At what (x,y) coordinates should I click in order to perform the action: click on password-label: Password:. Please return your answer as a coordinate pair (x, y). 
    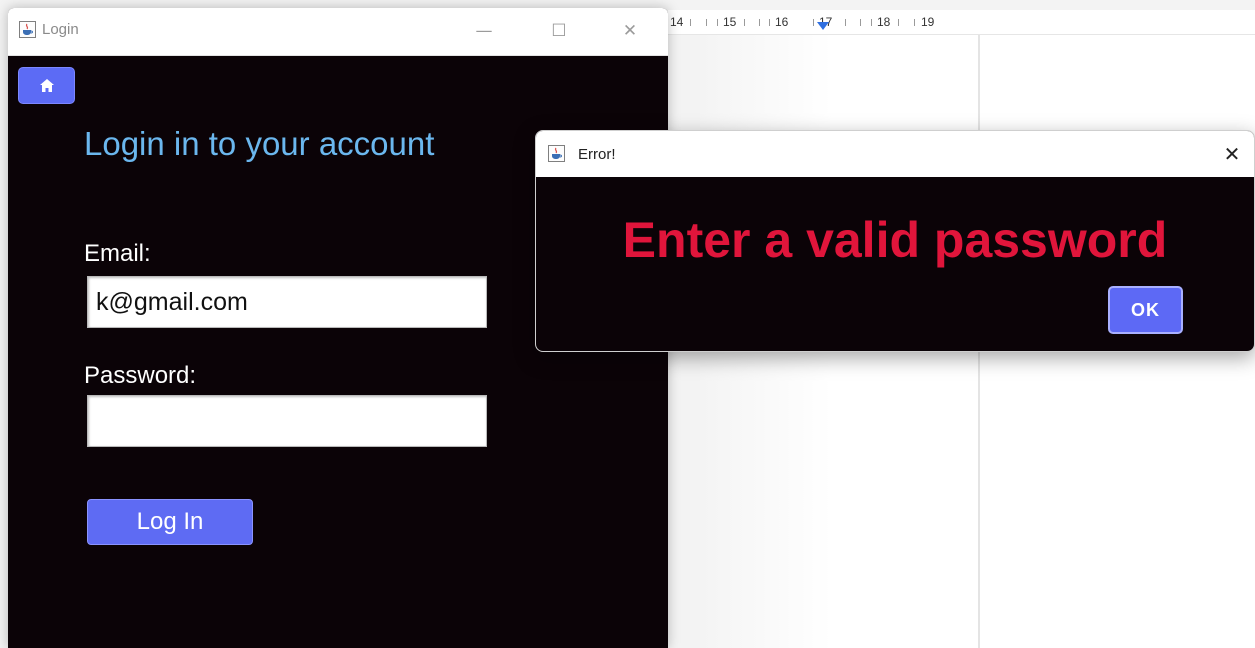
    Looking at the image, I should click on (140, 375).